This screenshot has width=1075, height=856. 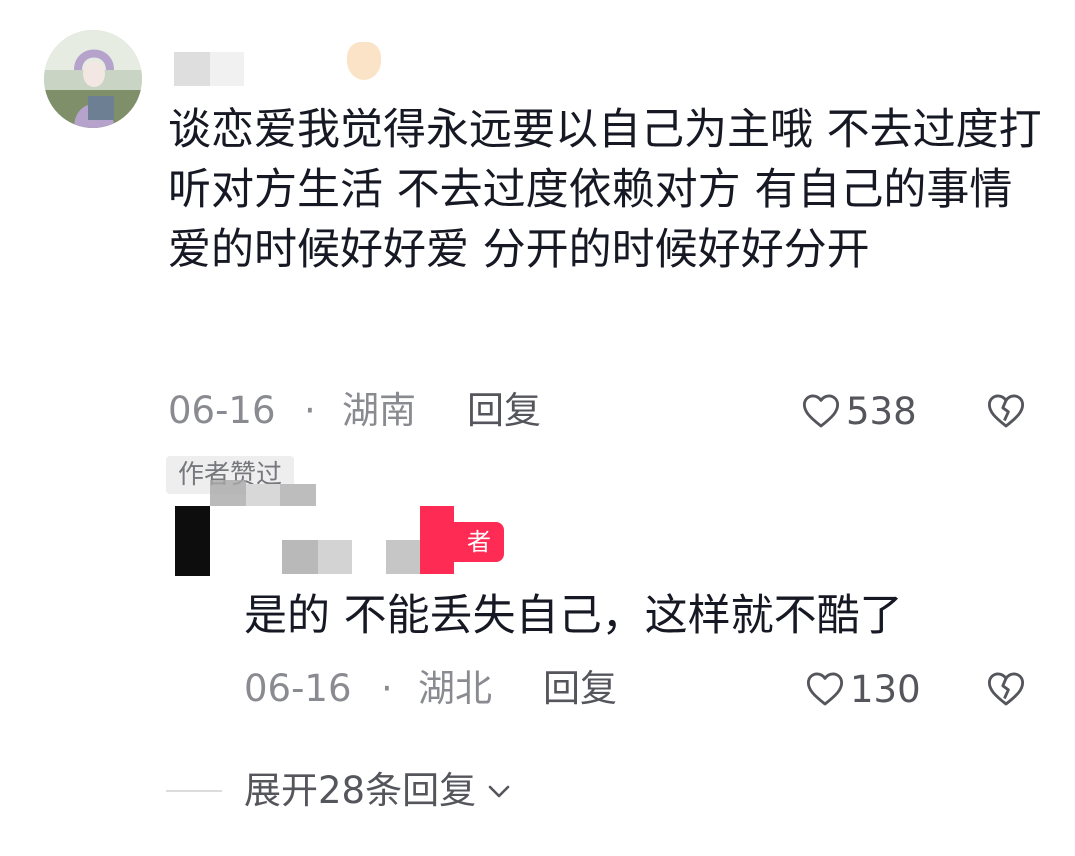 I want to click on author-tag: 者, so click(x=479, y=542).